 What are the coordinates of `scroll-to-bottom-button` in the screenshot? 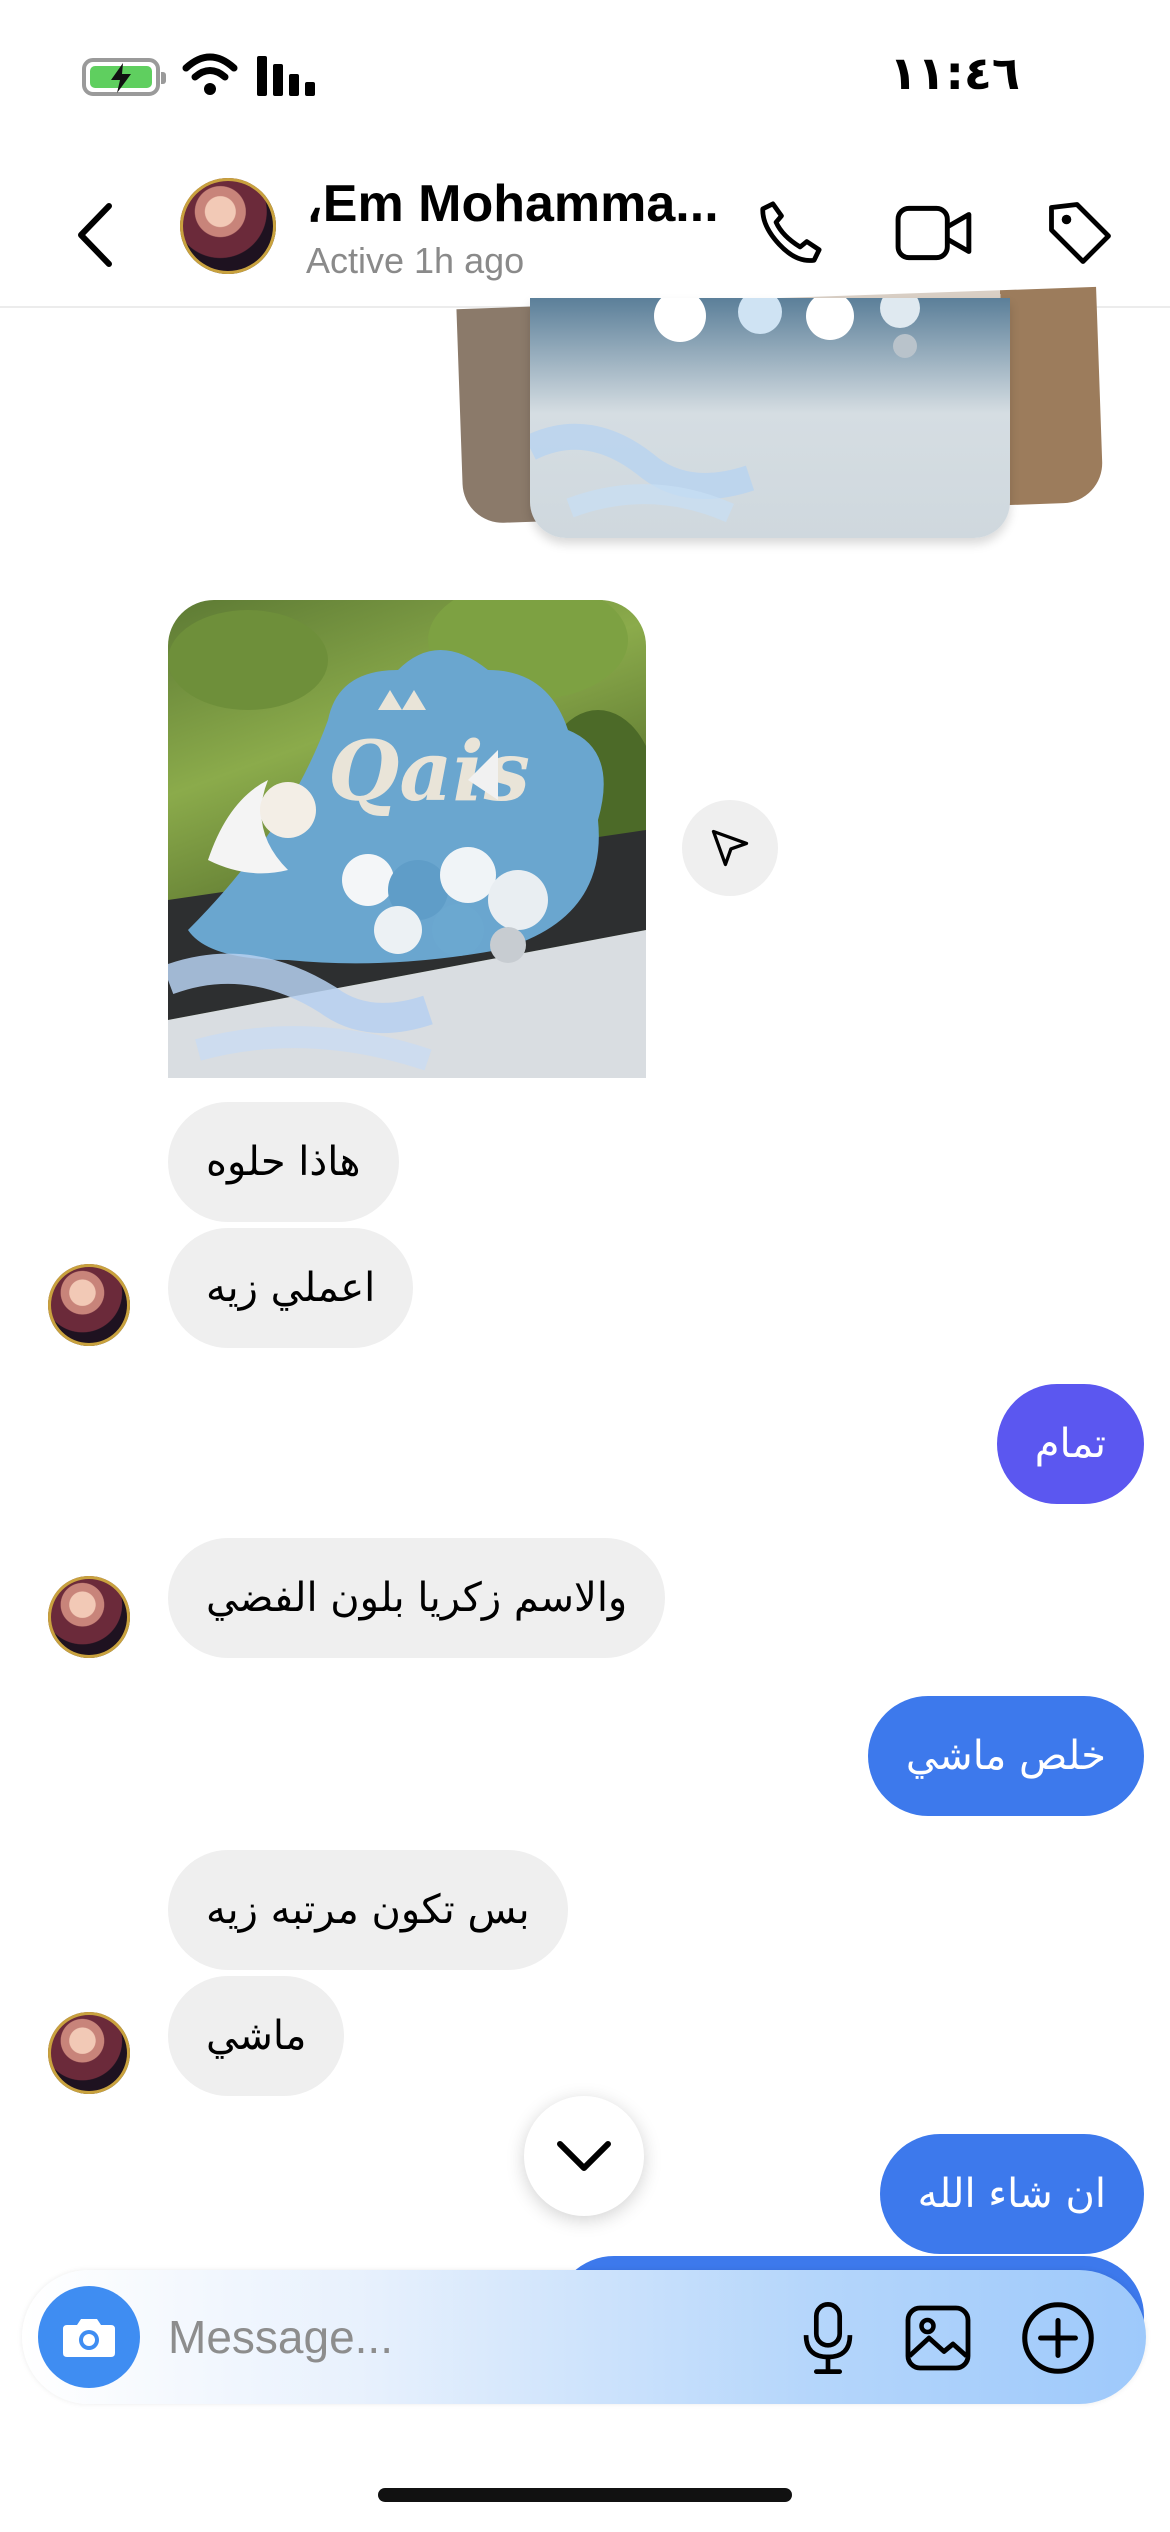 It's located at (584, 2156).